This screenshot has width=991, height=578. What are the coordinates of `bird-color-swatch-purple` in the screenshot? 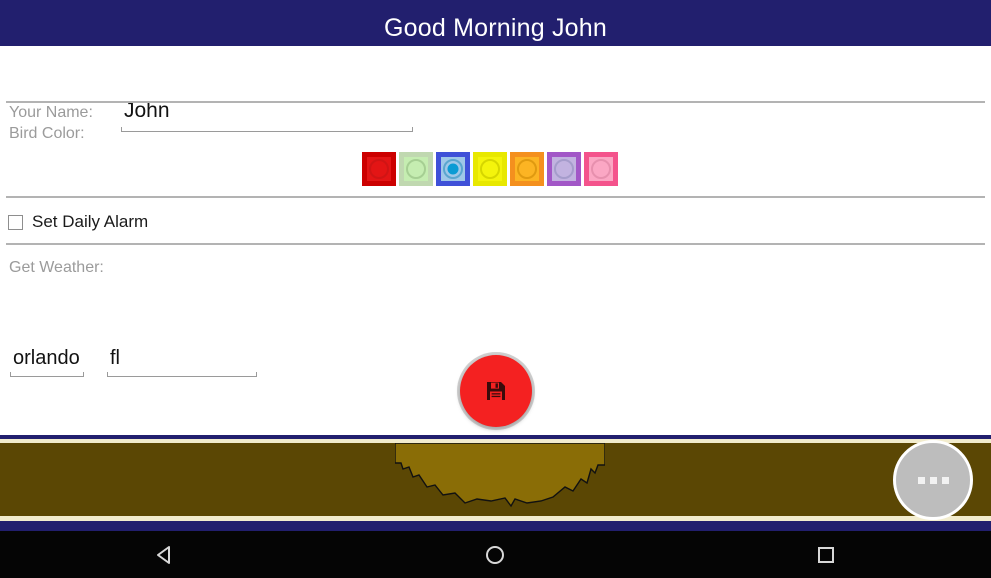 It's located at (564, 169).